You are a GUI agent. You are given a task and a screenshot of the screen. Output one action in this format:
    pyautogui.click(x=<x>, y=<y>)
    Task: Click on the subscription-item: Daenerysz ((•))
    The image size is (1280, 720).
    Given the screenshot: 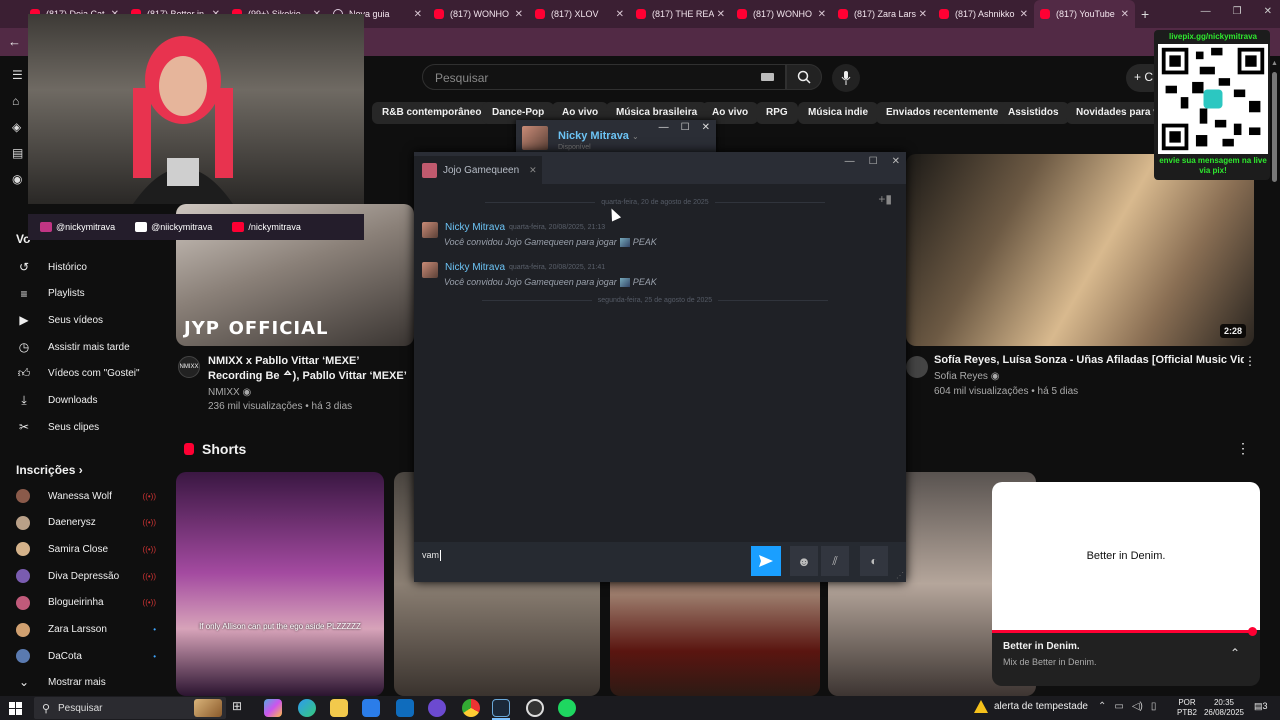 What is the action you would take?
    pyautogui.click(x=86, y=523)
    